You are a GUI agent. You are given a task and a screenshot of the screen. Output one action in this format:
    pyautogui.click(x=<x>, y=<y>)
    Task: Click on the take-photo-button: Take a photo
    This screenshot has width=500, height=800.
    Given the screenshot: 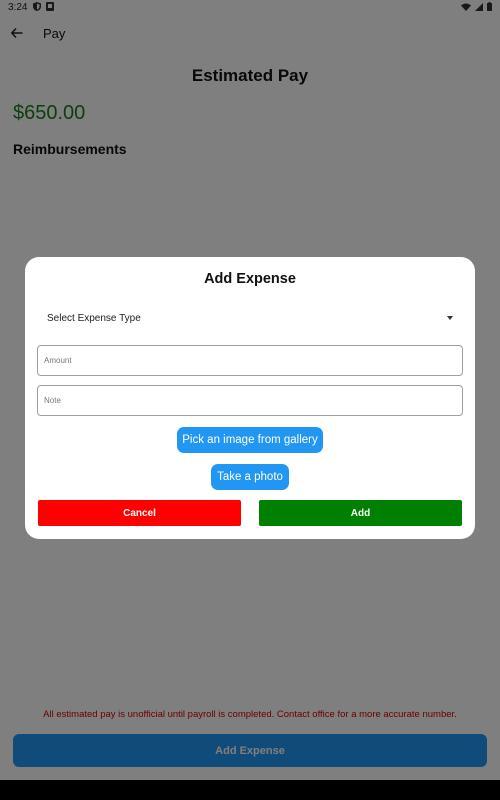 What is the action you would take?
    pyautogui.click(x=250, y=477)
    